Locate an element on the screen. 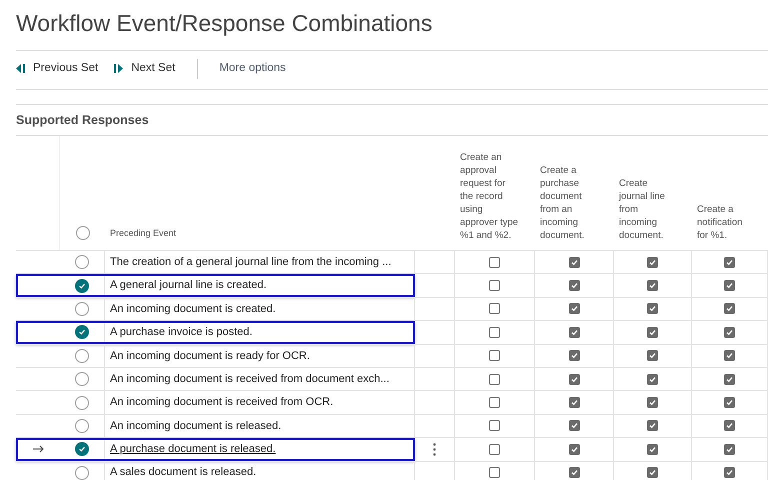 The image size is (768, 480). event-cell-text: A sales document is released. is located at coordinates (183, 472).